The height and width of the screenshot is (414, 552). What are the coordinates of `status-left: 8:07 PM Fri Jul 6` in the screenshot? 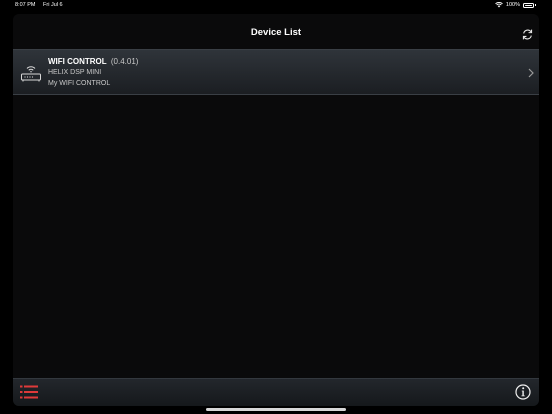 It's located at (42, 5).